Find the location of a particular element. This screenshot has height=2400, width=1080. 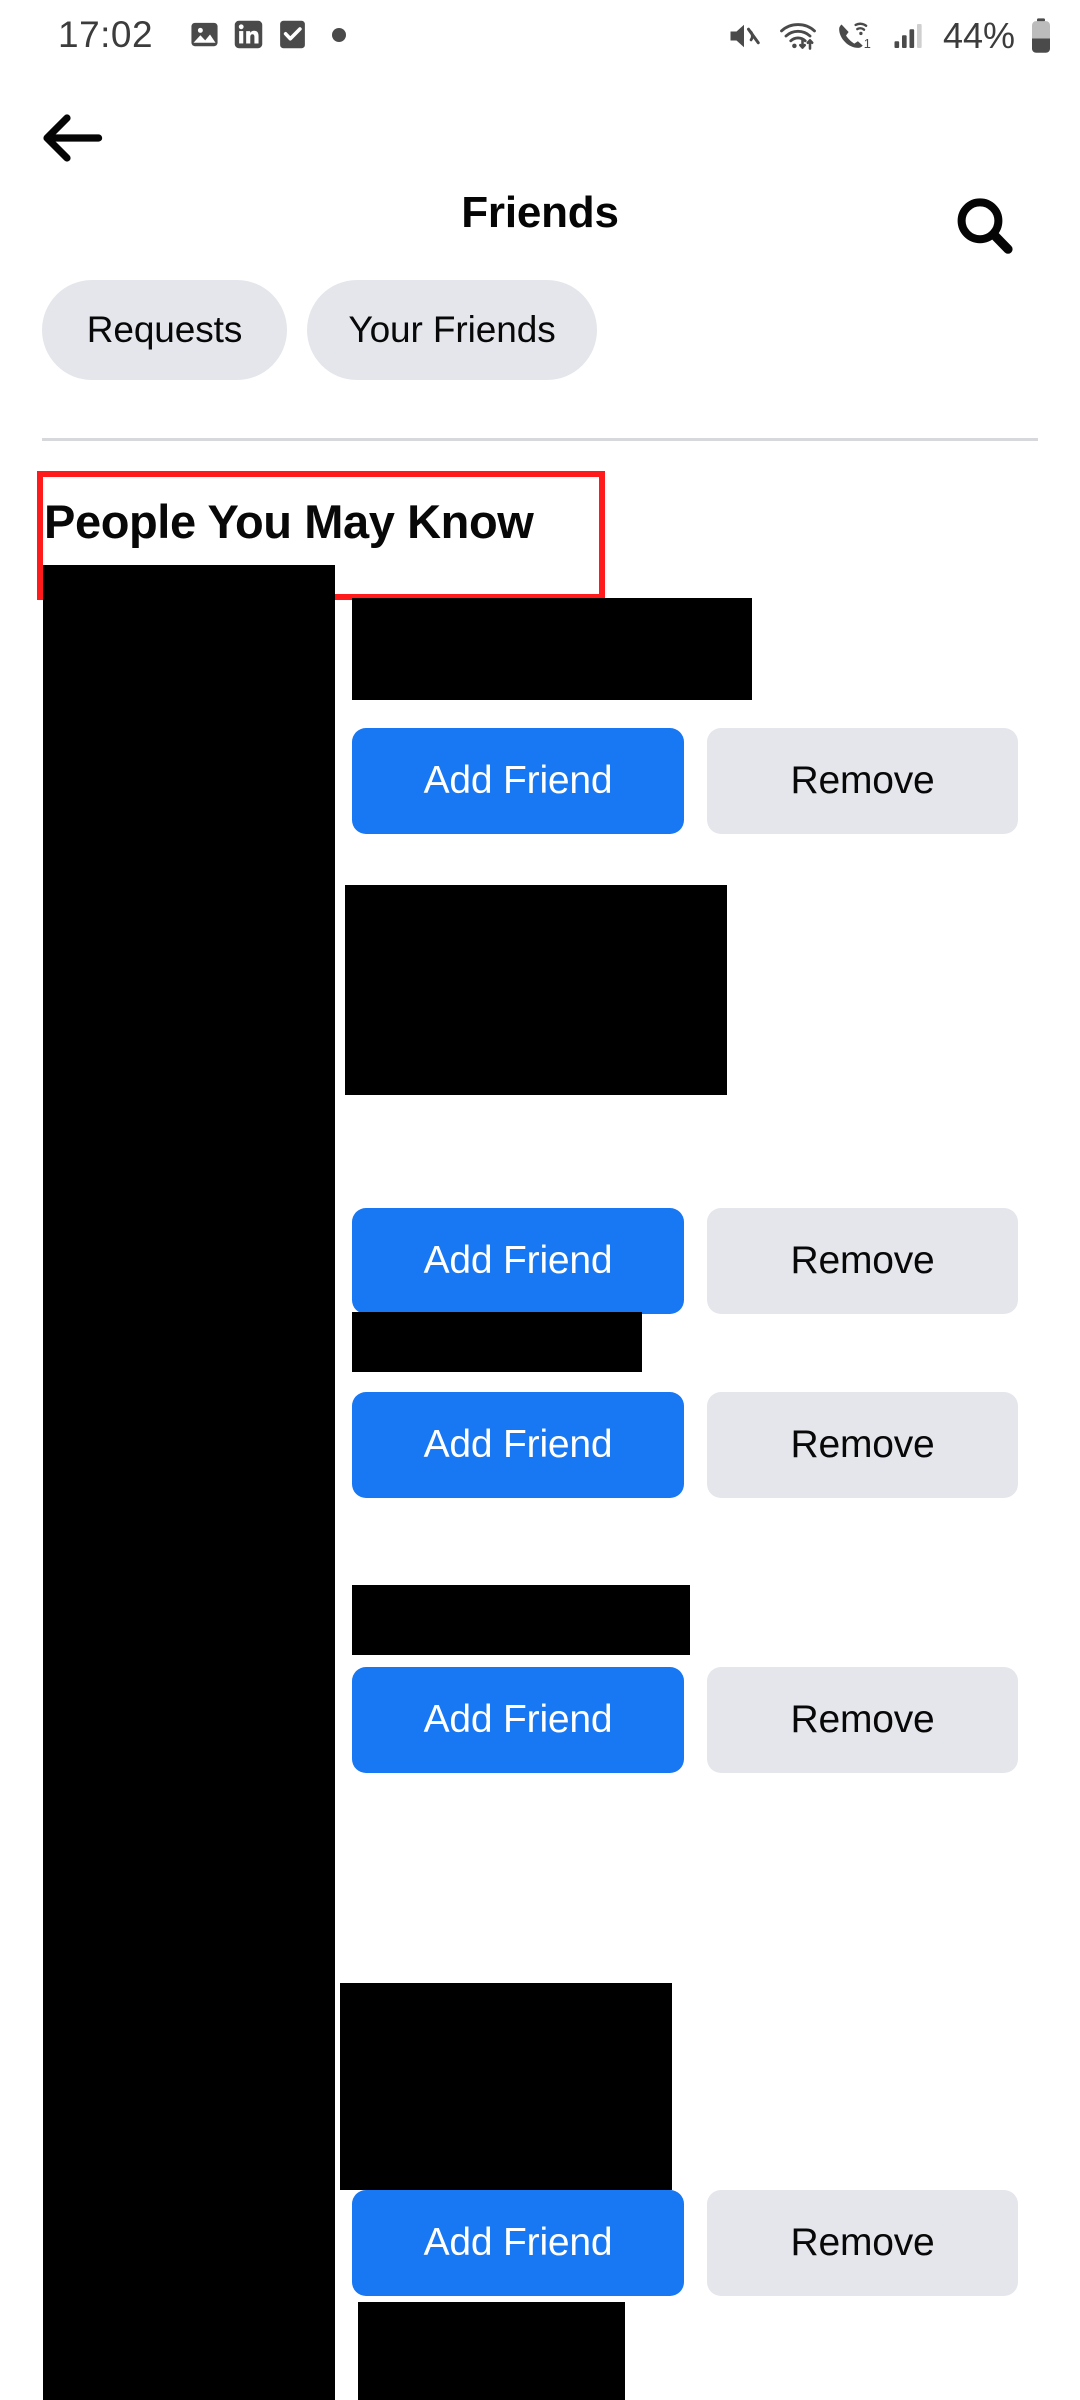

battery-icon is located at coordinates (1041, 35).